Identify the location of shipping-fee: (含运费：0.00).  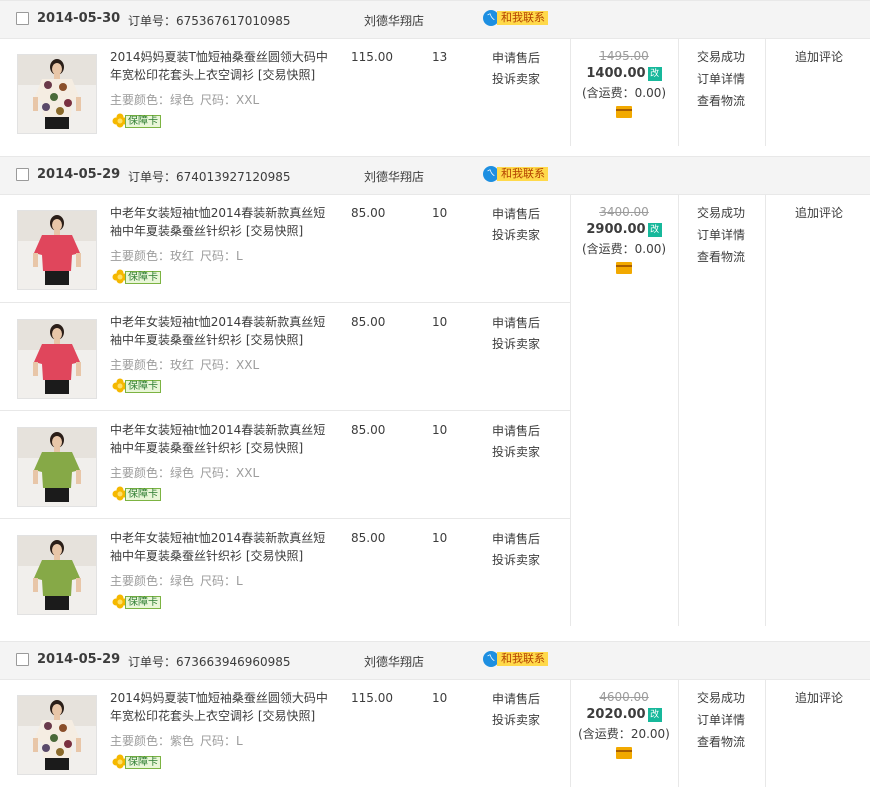
(624, 248).